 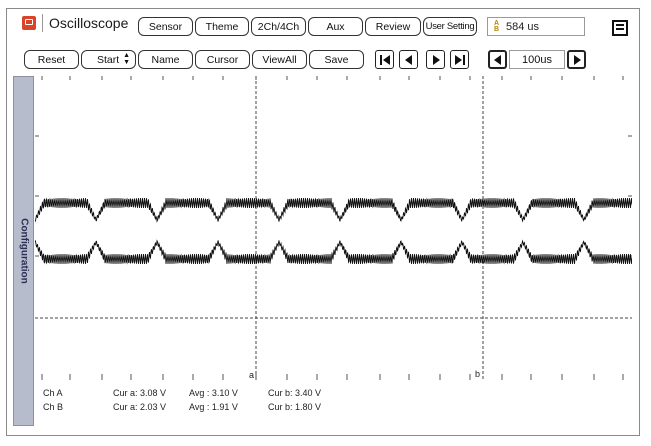 I want to click on viewall-button: ViewAll, so click(x=279, y=59).